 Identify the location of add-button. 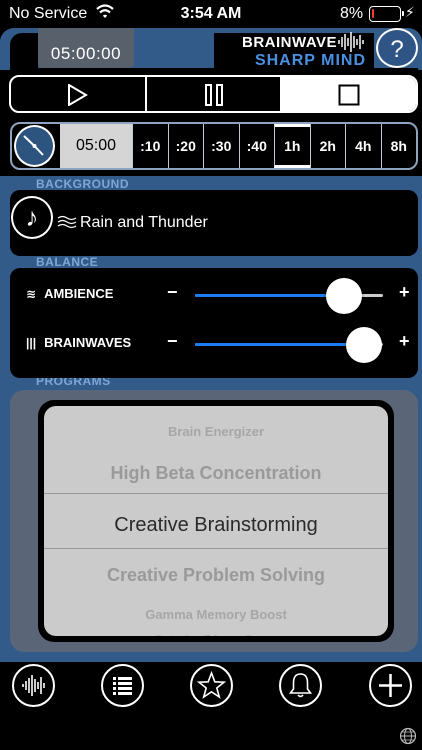
(390, 685).